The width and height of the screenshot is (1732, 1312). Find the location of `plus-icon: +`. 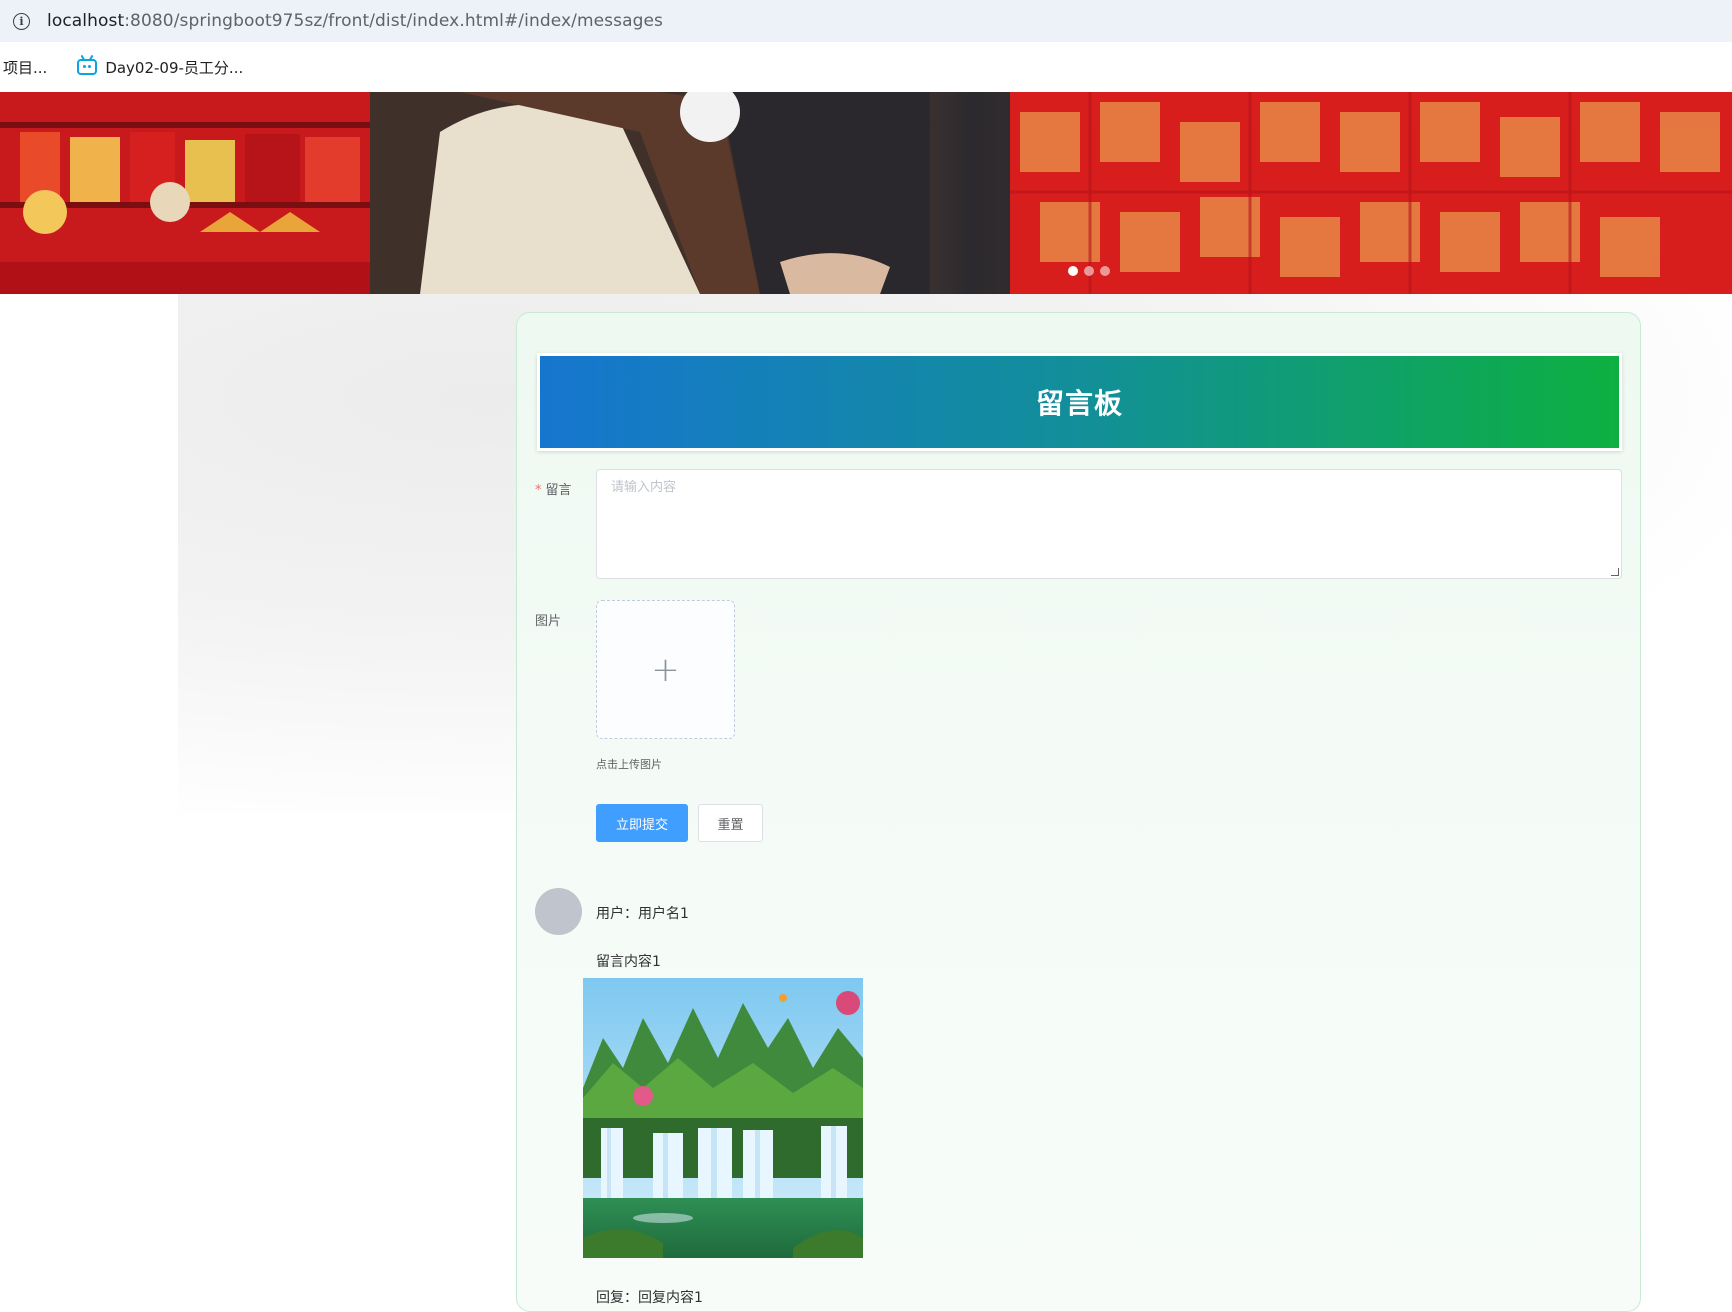

plus-icon: + is located at coordinates (665, 669).